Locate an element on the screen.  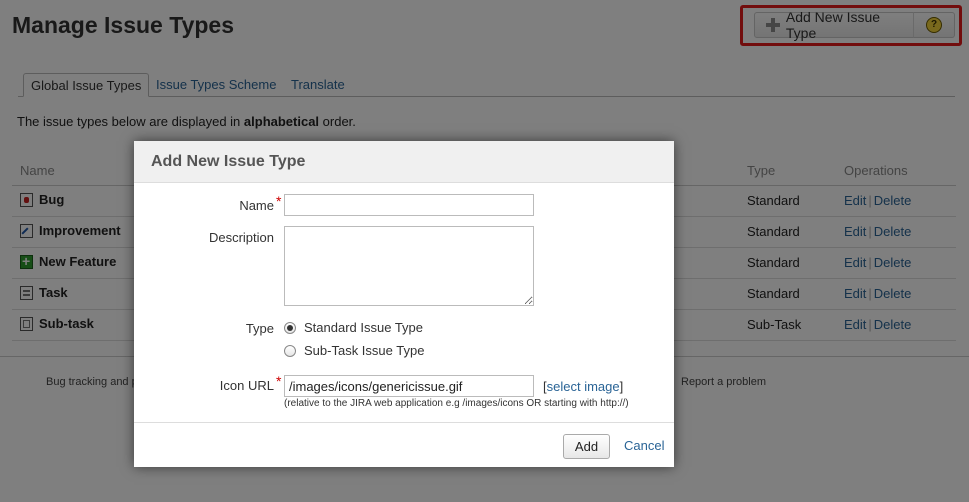
type-option-subtask-label: Sub-Task Issue Type is located at coordinates (364, 350).